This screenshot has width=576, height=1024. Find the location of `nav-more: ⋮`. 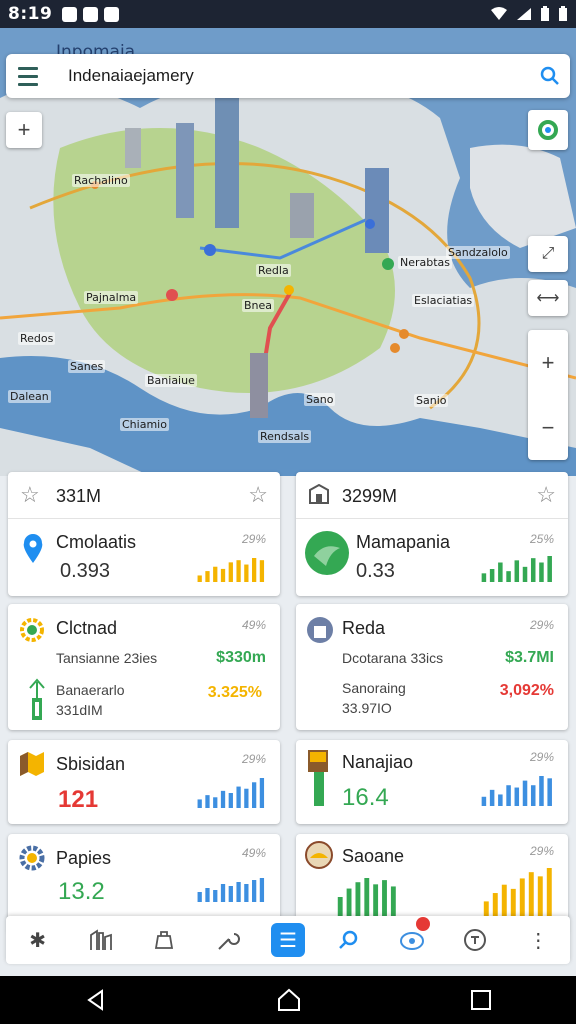

nav-more: ⋮ is located at coordinates (538, 940).